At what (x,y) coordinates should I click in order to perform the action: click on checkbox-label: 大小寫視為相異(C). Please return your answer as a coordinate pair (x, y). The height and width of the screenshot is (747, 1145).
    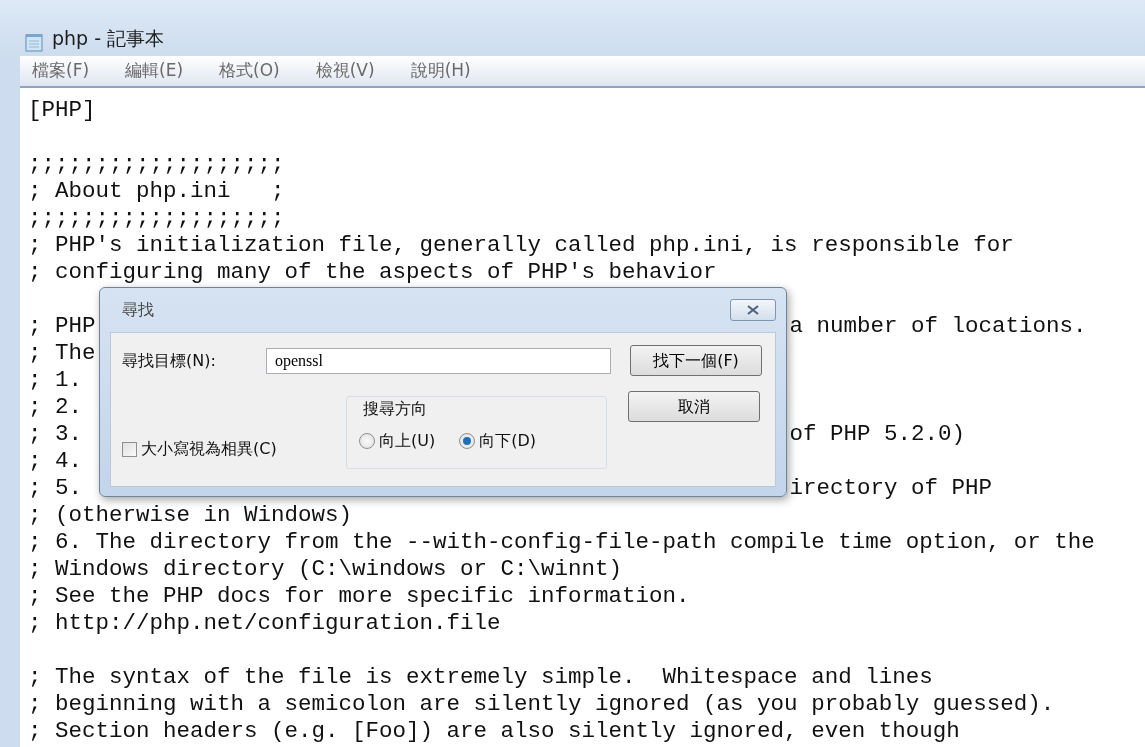
    Looking at the image, I should click on (209, 449).